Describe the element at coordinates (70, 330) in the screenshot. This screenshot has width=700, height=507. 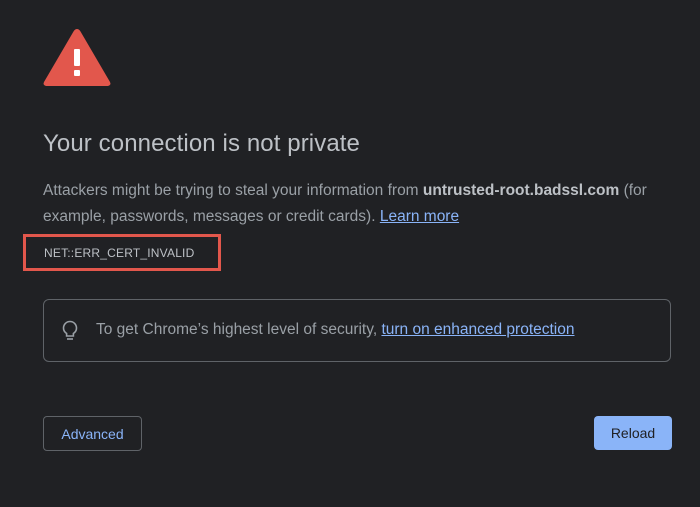
I see `lightbulb-icon` at that location.